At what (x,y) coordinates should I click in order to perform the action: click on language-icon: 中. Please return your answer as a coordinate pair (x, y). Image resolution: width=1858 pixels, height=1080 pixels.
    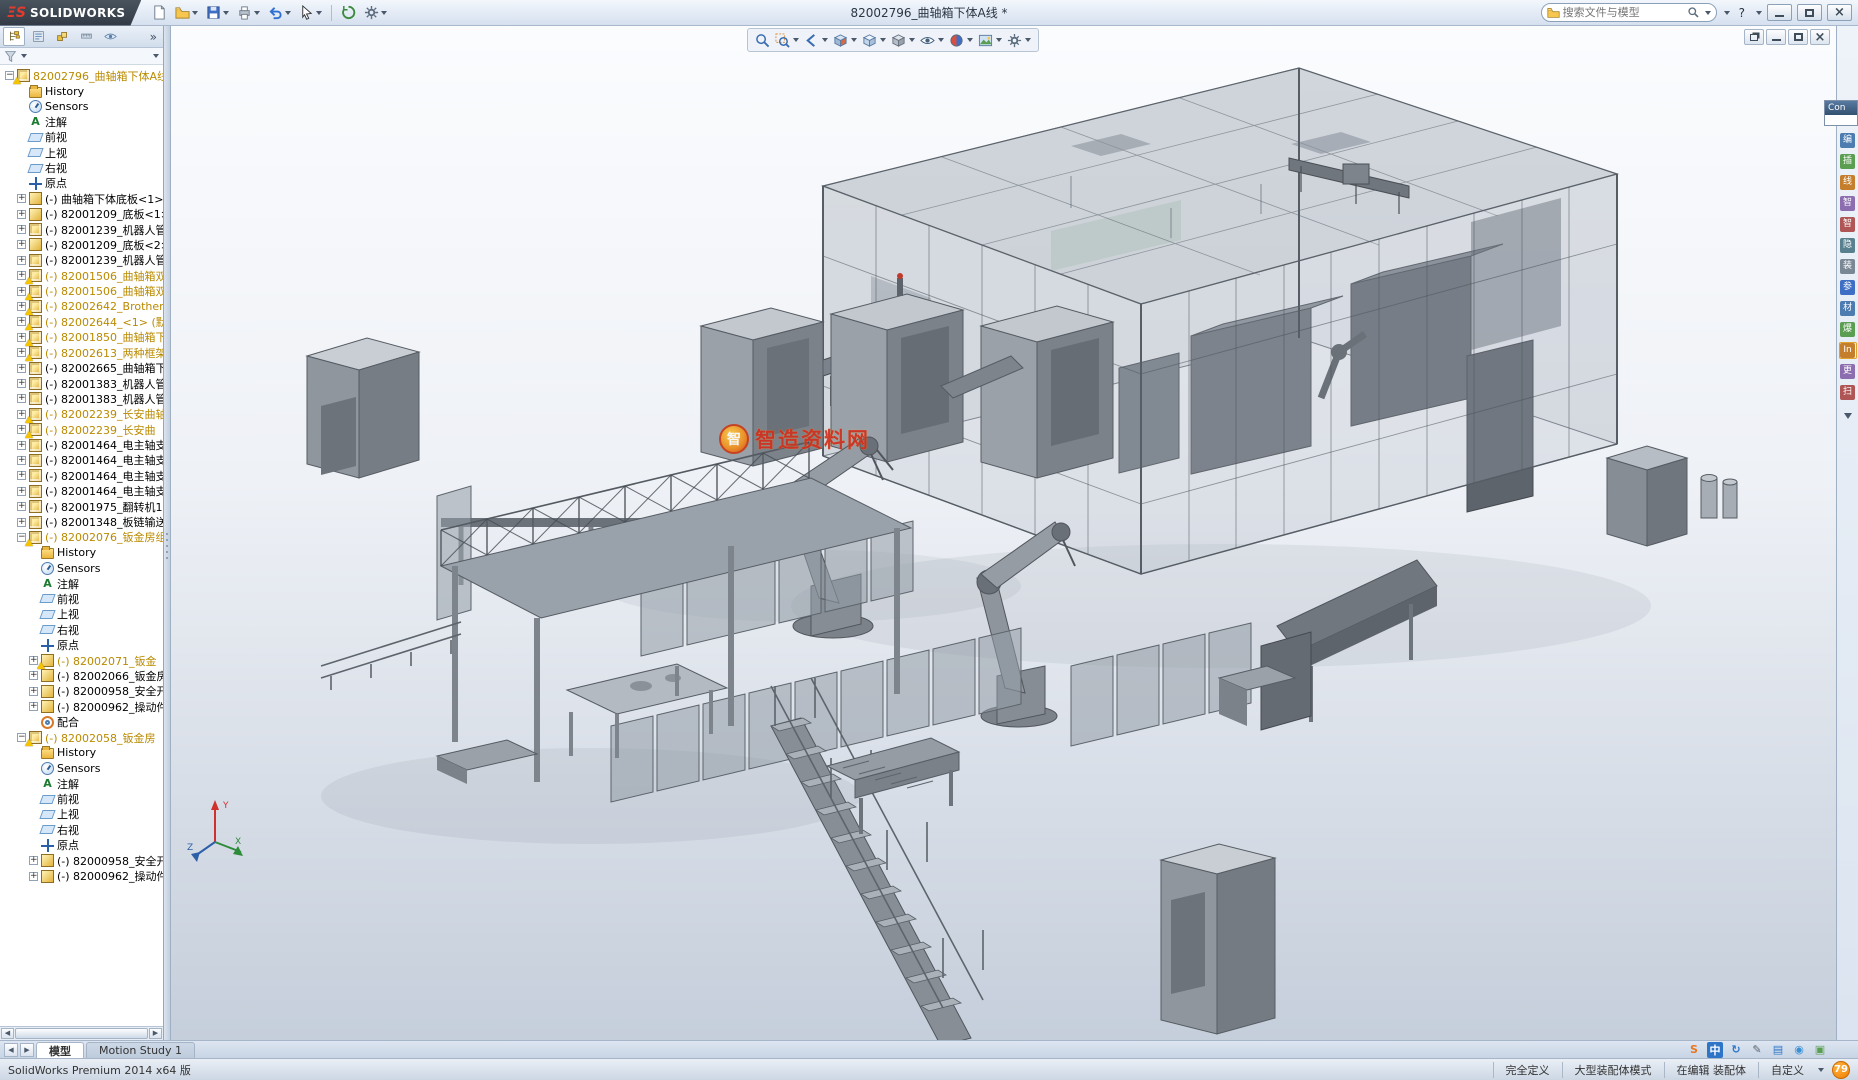
    Looking at the image, I should click on (1715, 1049).